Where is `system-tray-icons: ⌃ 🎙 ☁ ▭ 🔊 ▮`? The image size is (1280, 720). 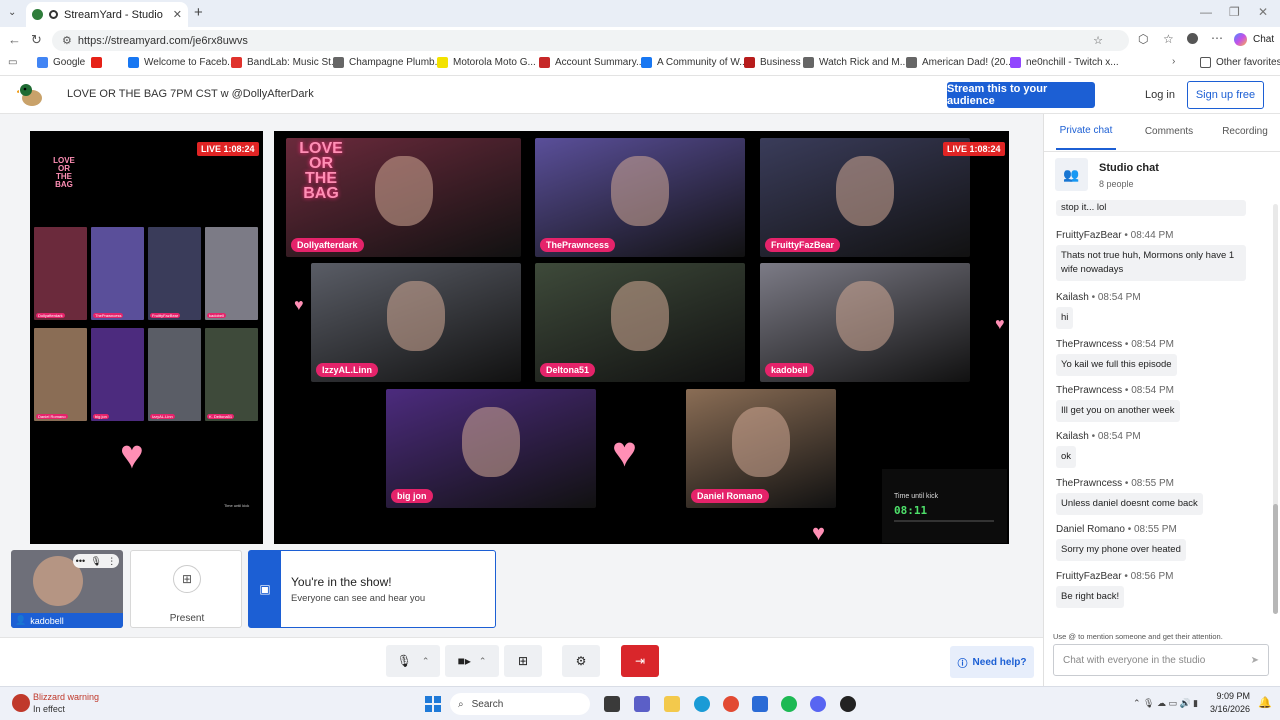
system-tray-icons: ⌃ 🎙 ☁ ▭ 🔊 ▮ is located at coordinates (1165, 703).